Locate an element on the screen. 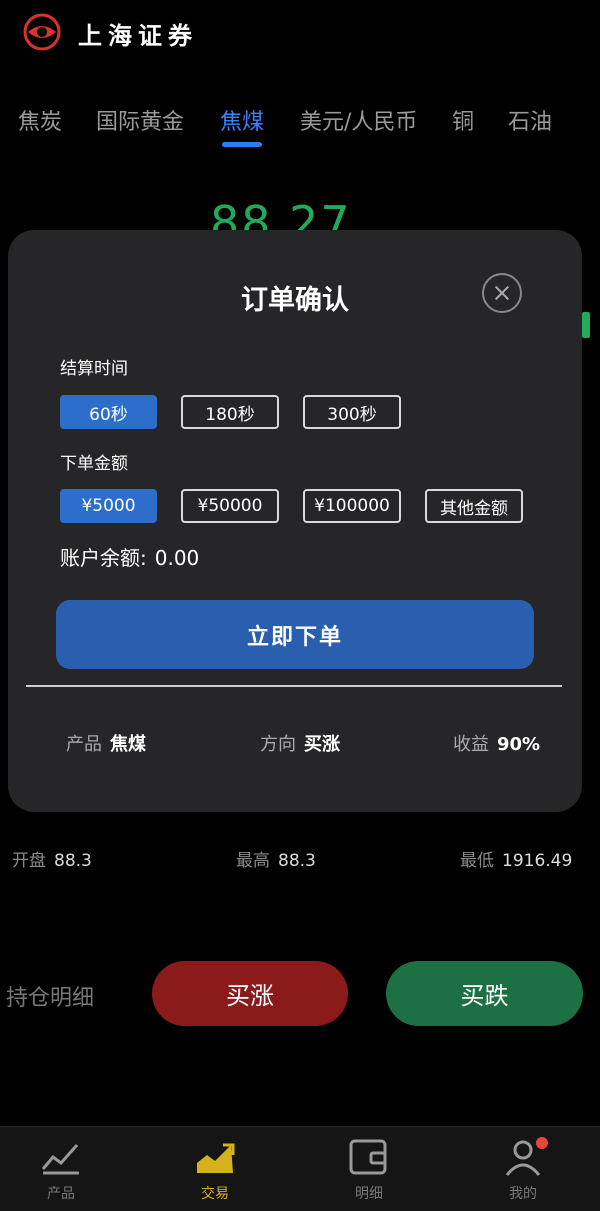  place-order-button: 立即下单 is located at coordinates (295, 634).